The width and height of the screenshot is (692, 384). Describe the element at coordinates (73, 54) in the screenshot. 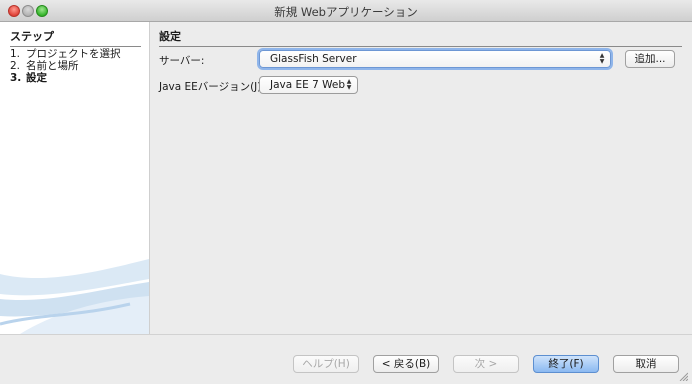

I see `step-label: プロジェクトを選択` at that location.